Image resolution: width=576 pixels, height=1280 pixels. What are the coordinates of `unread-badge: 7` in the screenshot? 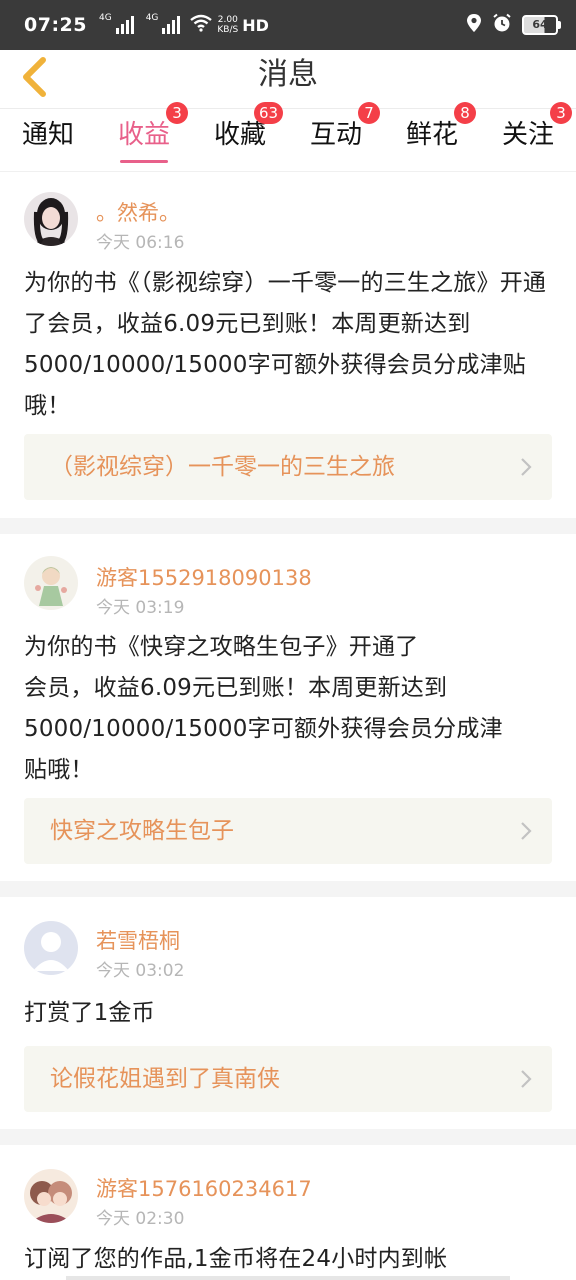 It's located at (369, 113).